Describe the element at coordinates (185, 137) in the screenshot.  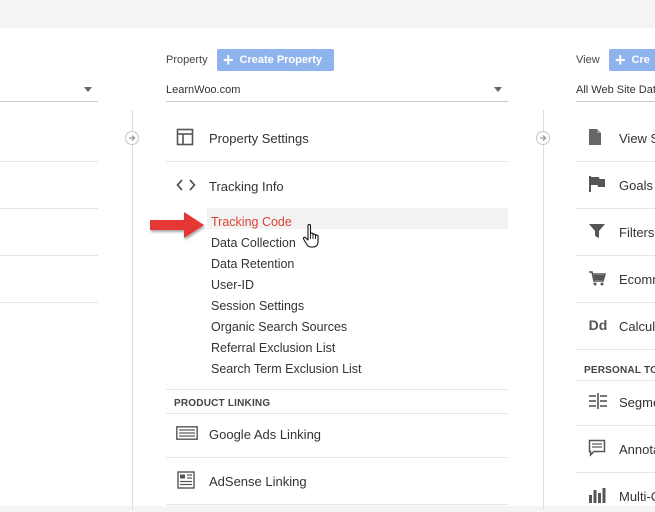
I see `window-icon` at that location.